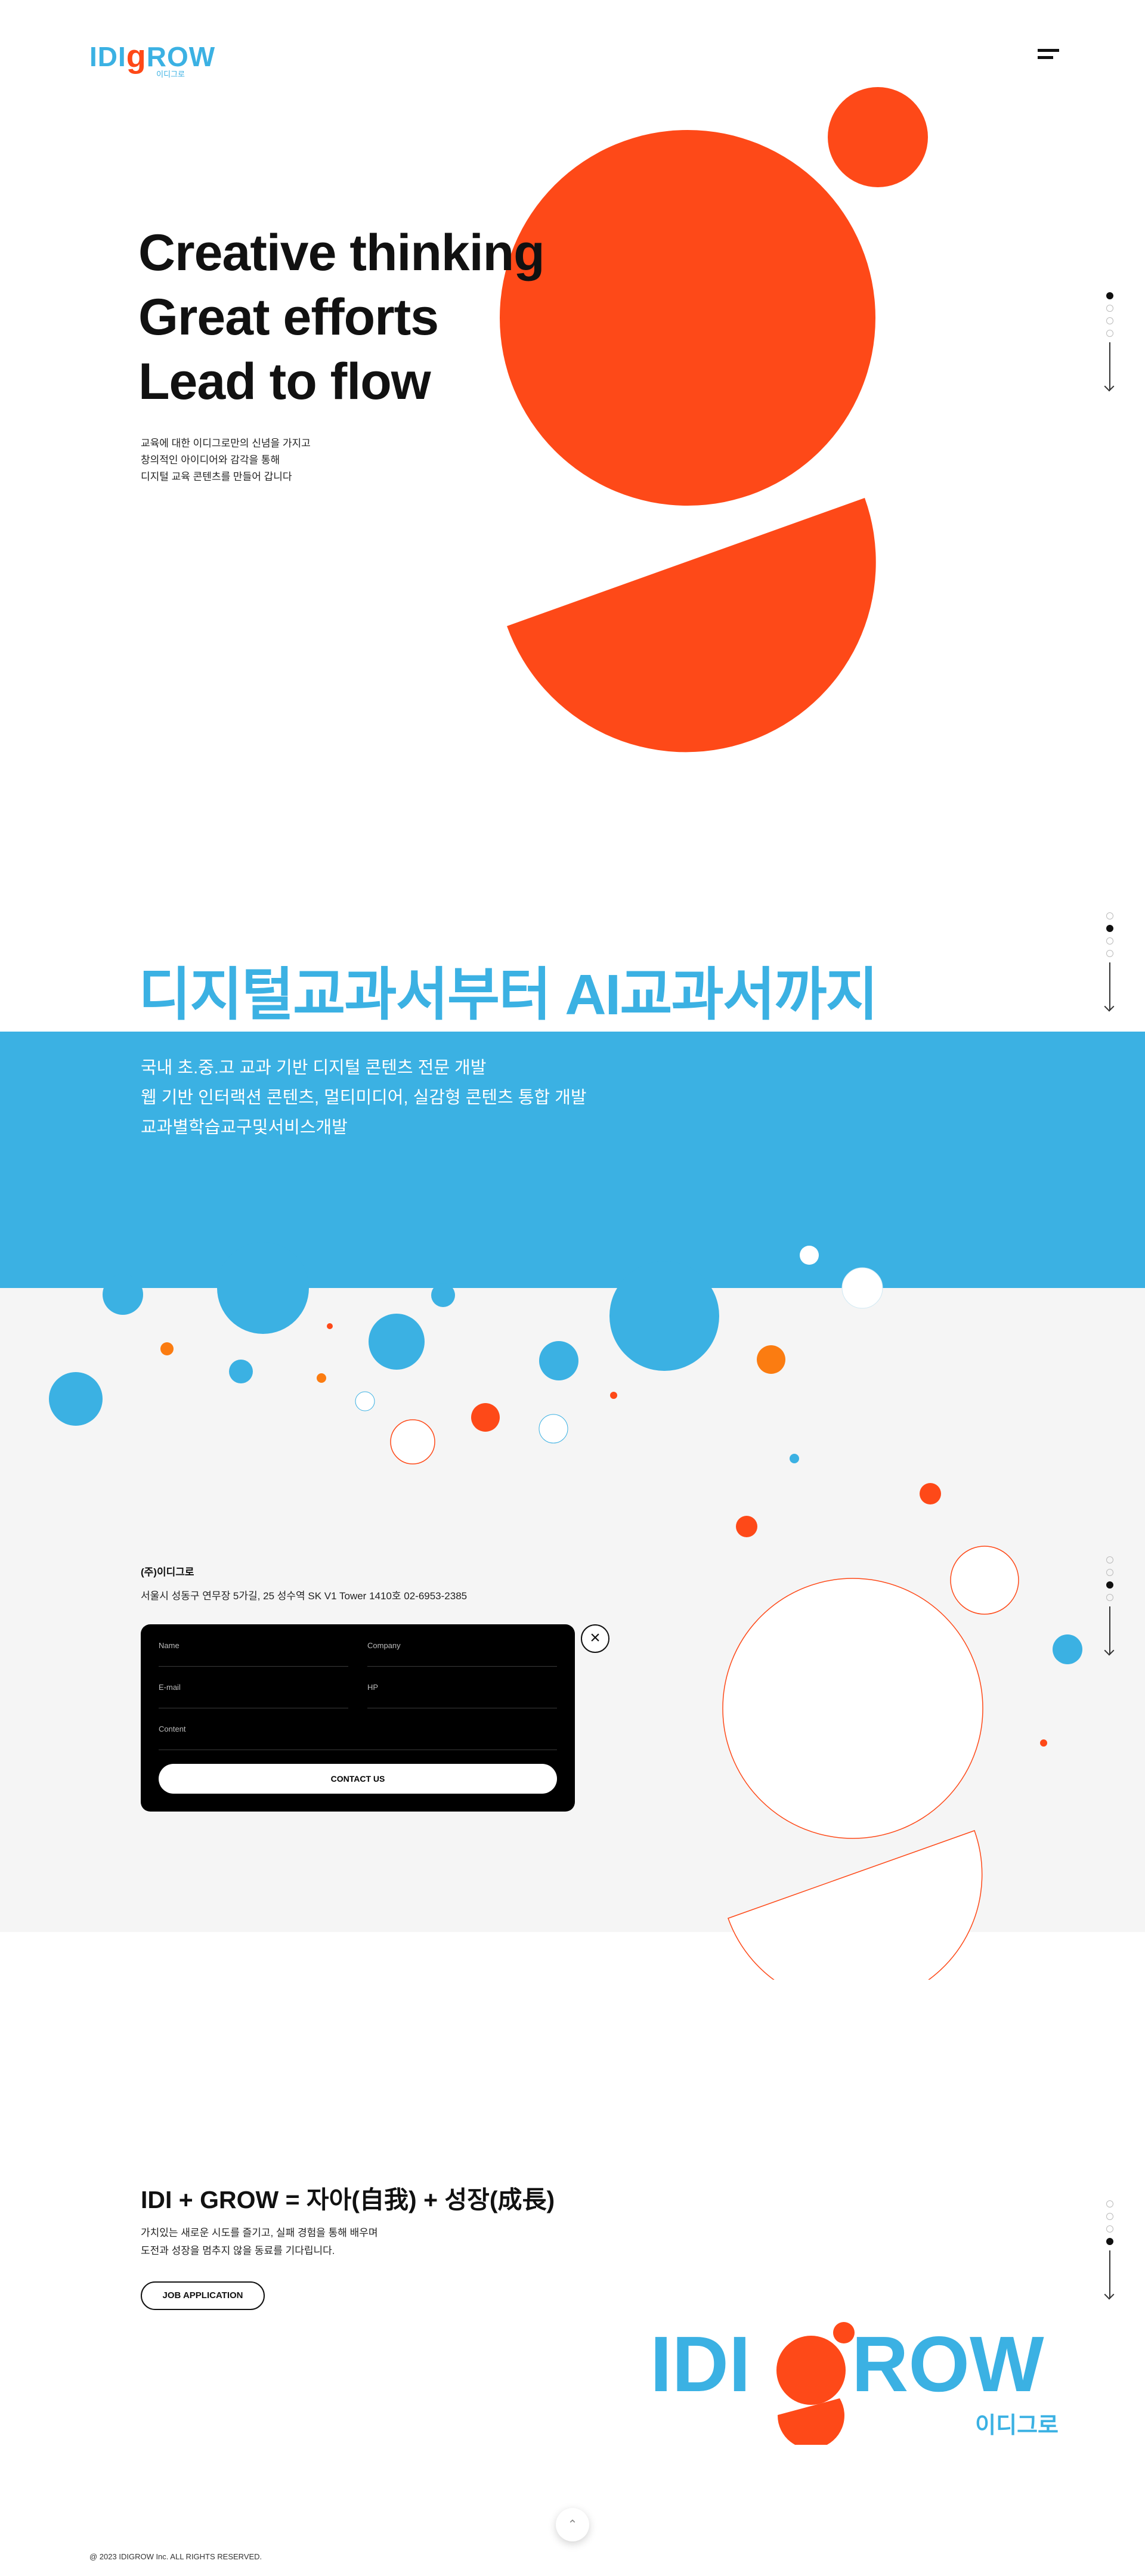  I want to click on big-logo-row: ROW, so click(948, 2364).